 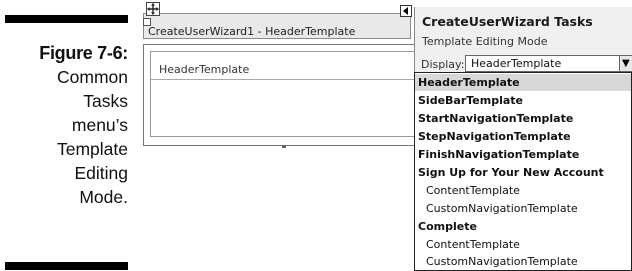 I want to click on caption-line: Tasks, so click(x=105, y=101).